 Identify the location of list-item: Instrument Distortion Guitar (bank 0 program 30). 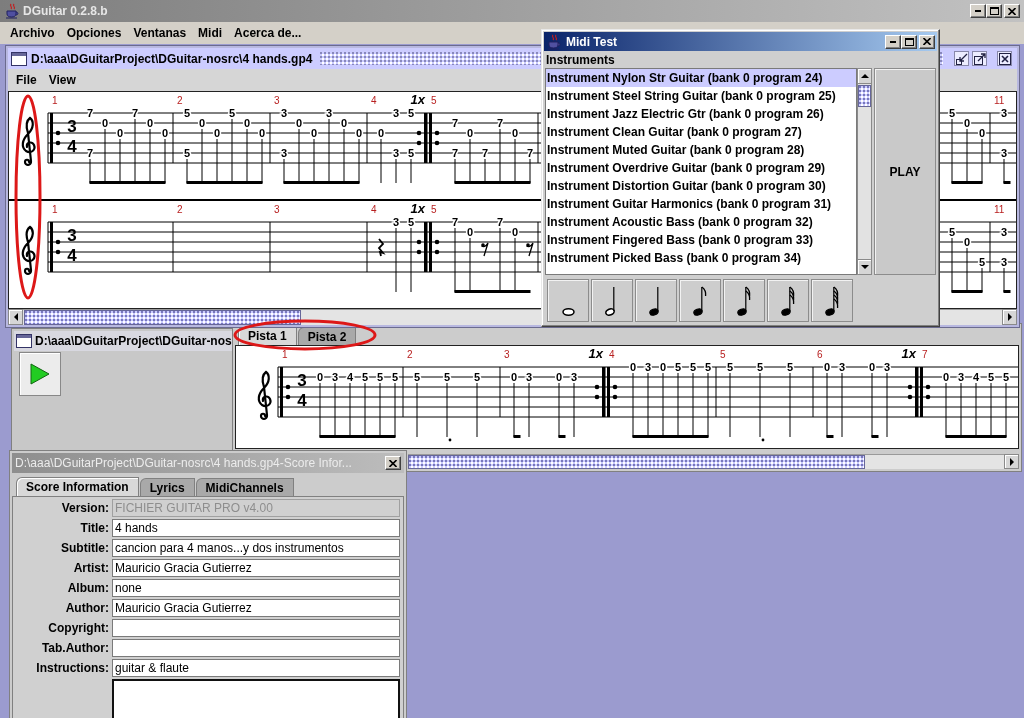
(701, 186).